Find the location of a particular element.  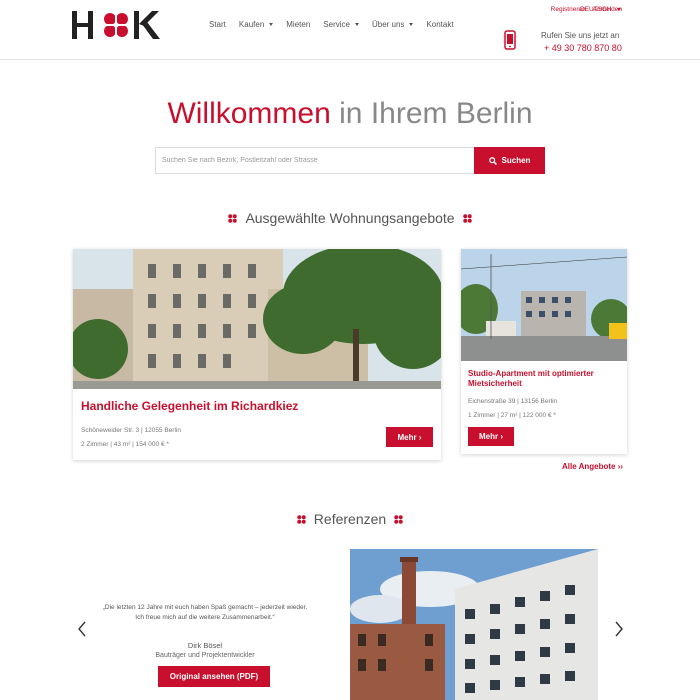

testimonial-role: Bauträger und Projektentwickler is located at coordinates (205, 655).